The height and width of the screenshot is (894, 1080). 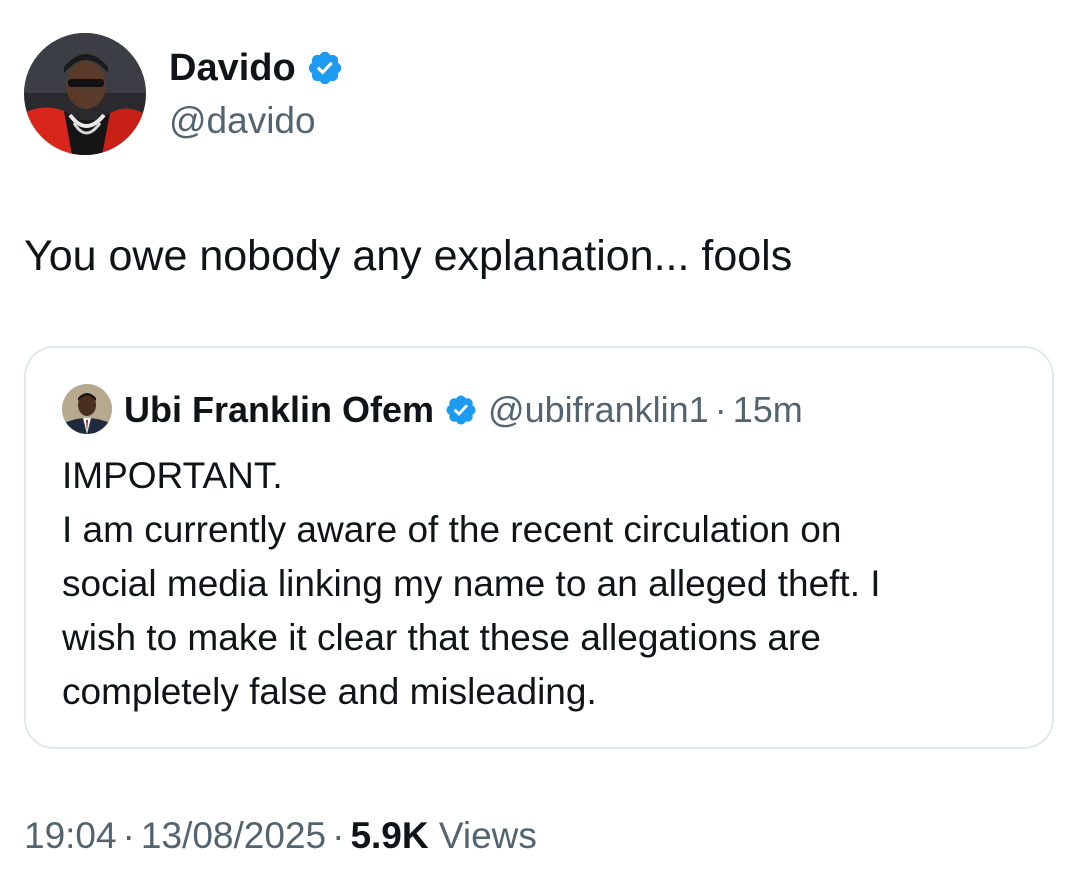 I want to click on tweet-text: You owe nobody any explanation... fools, so click(x=408, y=256).